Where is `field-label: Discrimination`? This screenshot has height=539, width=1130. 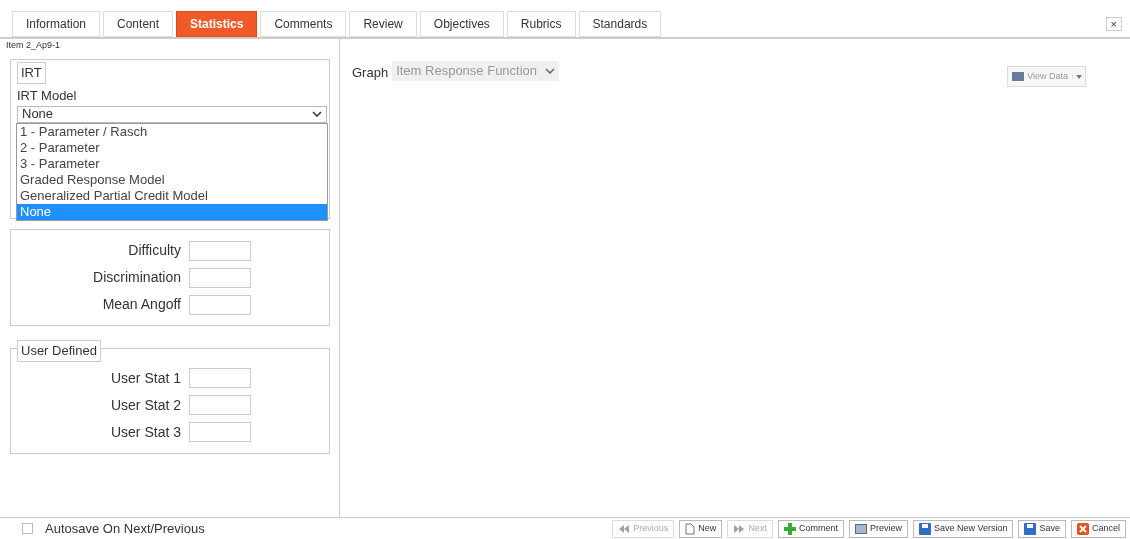 field-label: Discrimination is located at coordinates (136, 277).